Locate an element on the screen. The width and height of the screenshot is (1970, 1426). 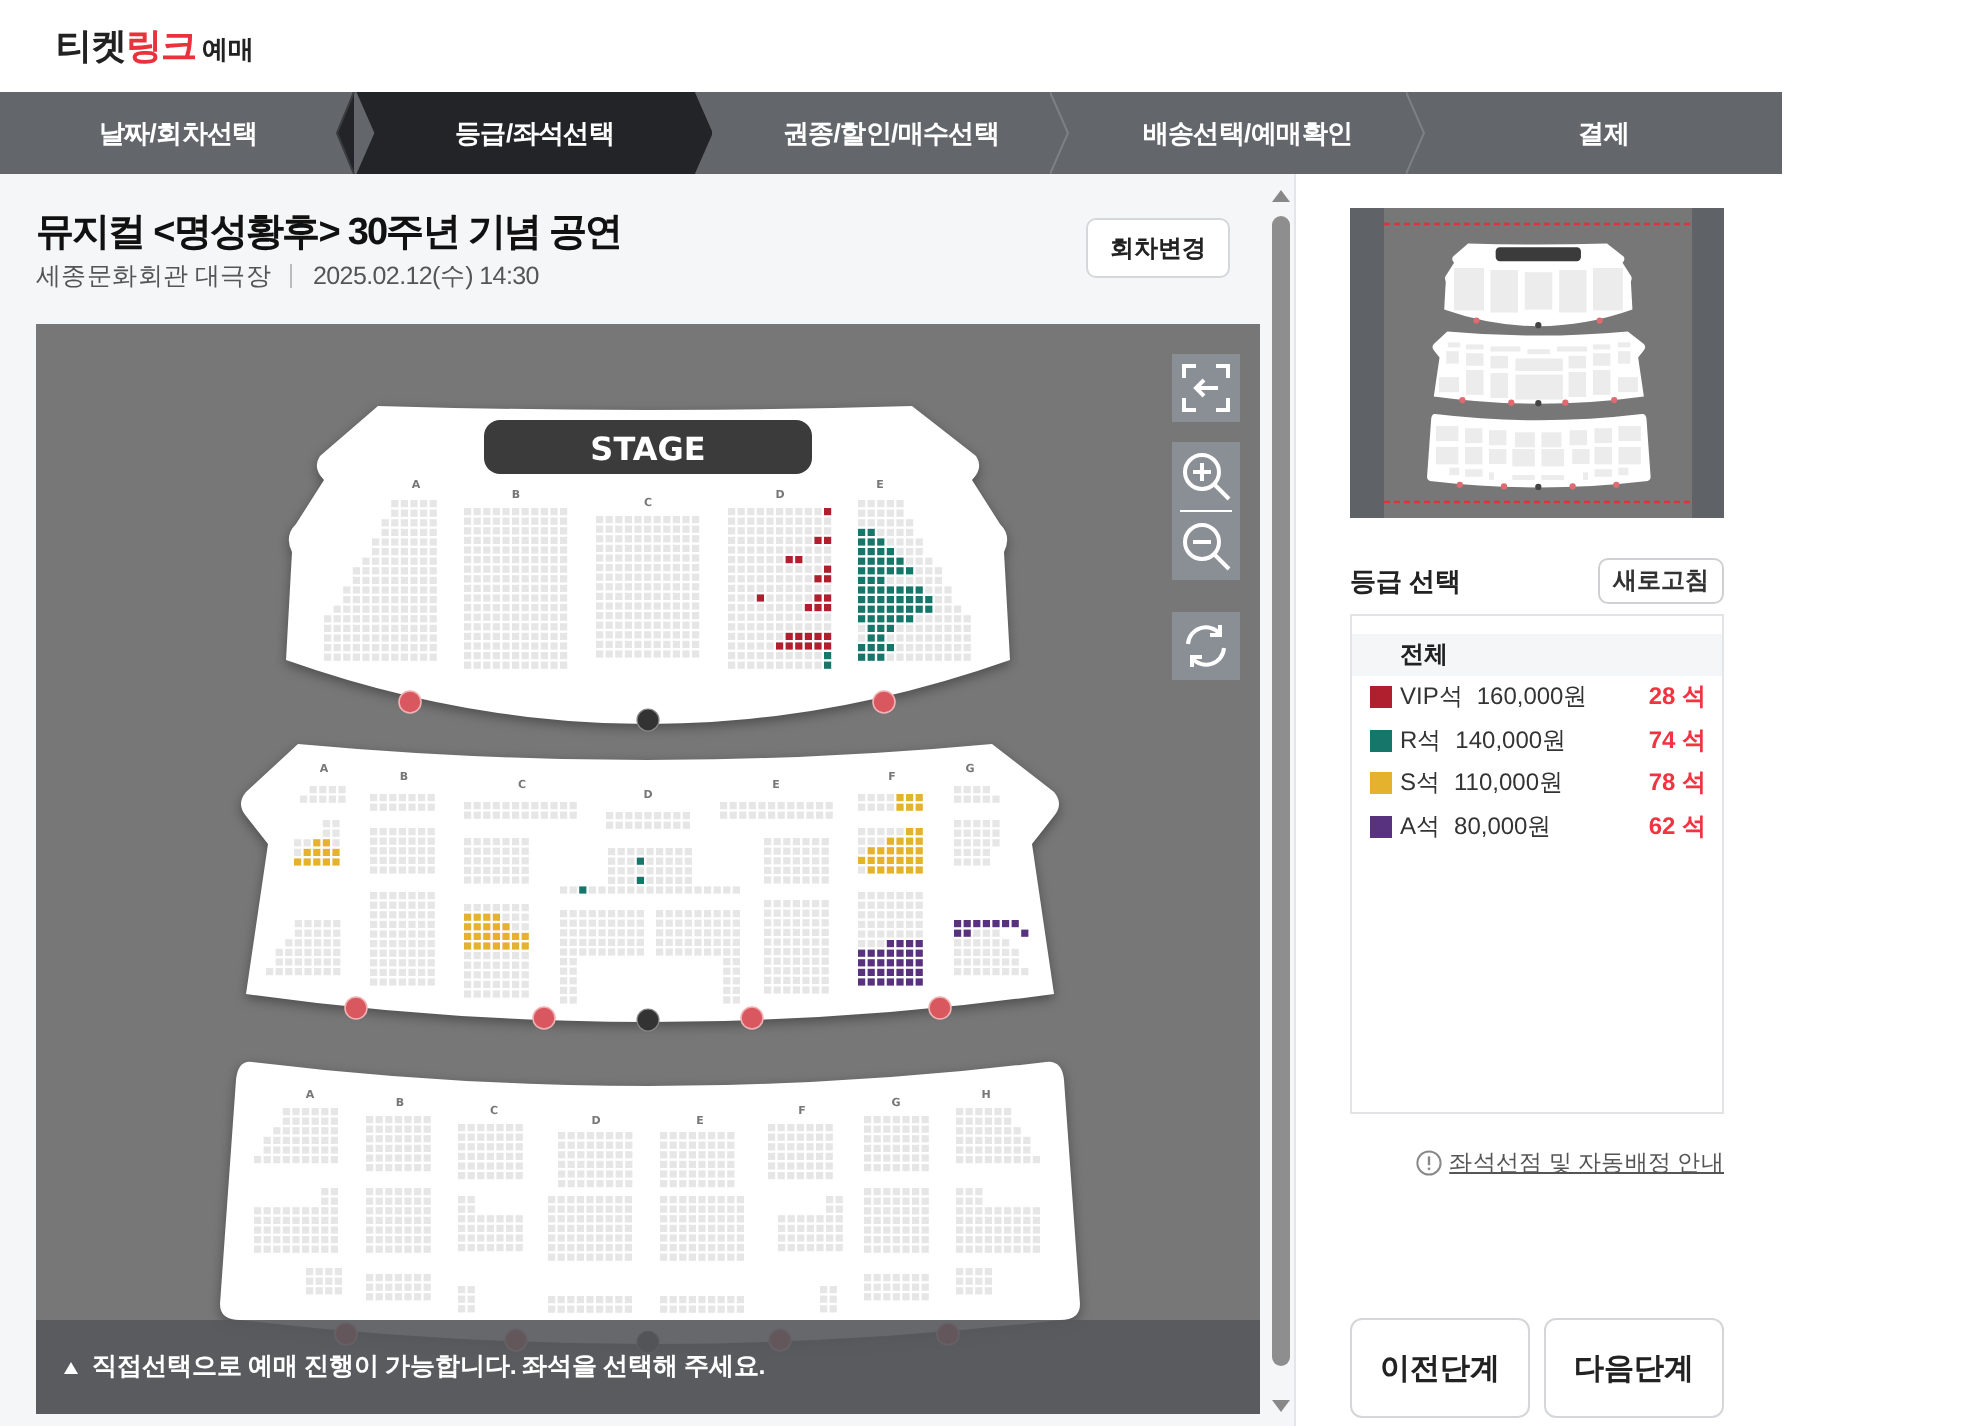
scroll-down-icon is located at coordinates (1280, 1406).